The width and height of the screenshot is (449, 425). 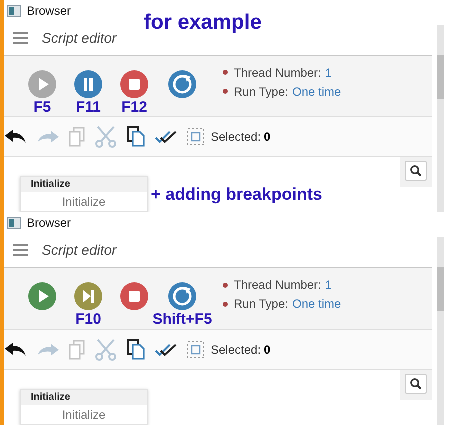 I want to click on pause-button, so click(x=88, y=84).